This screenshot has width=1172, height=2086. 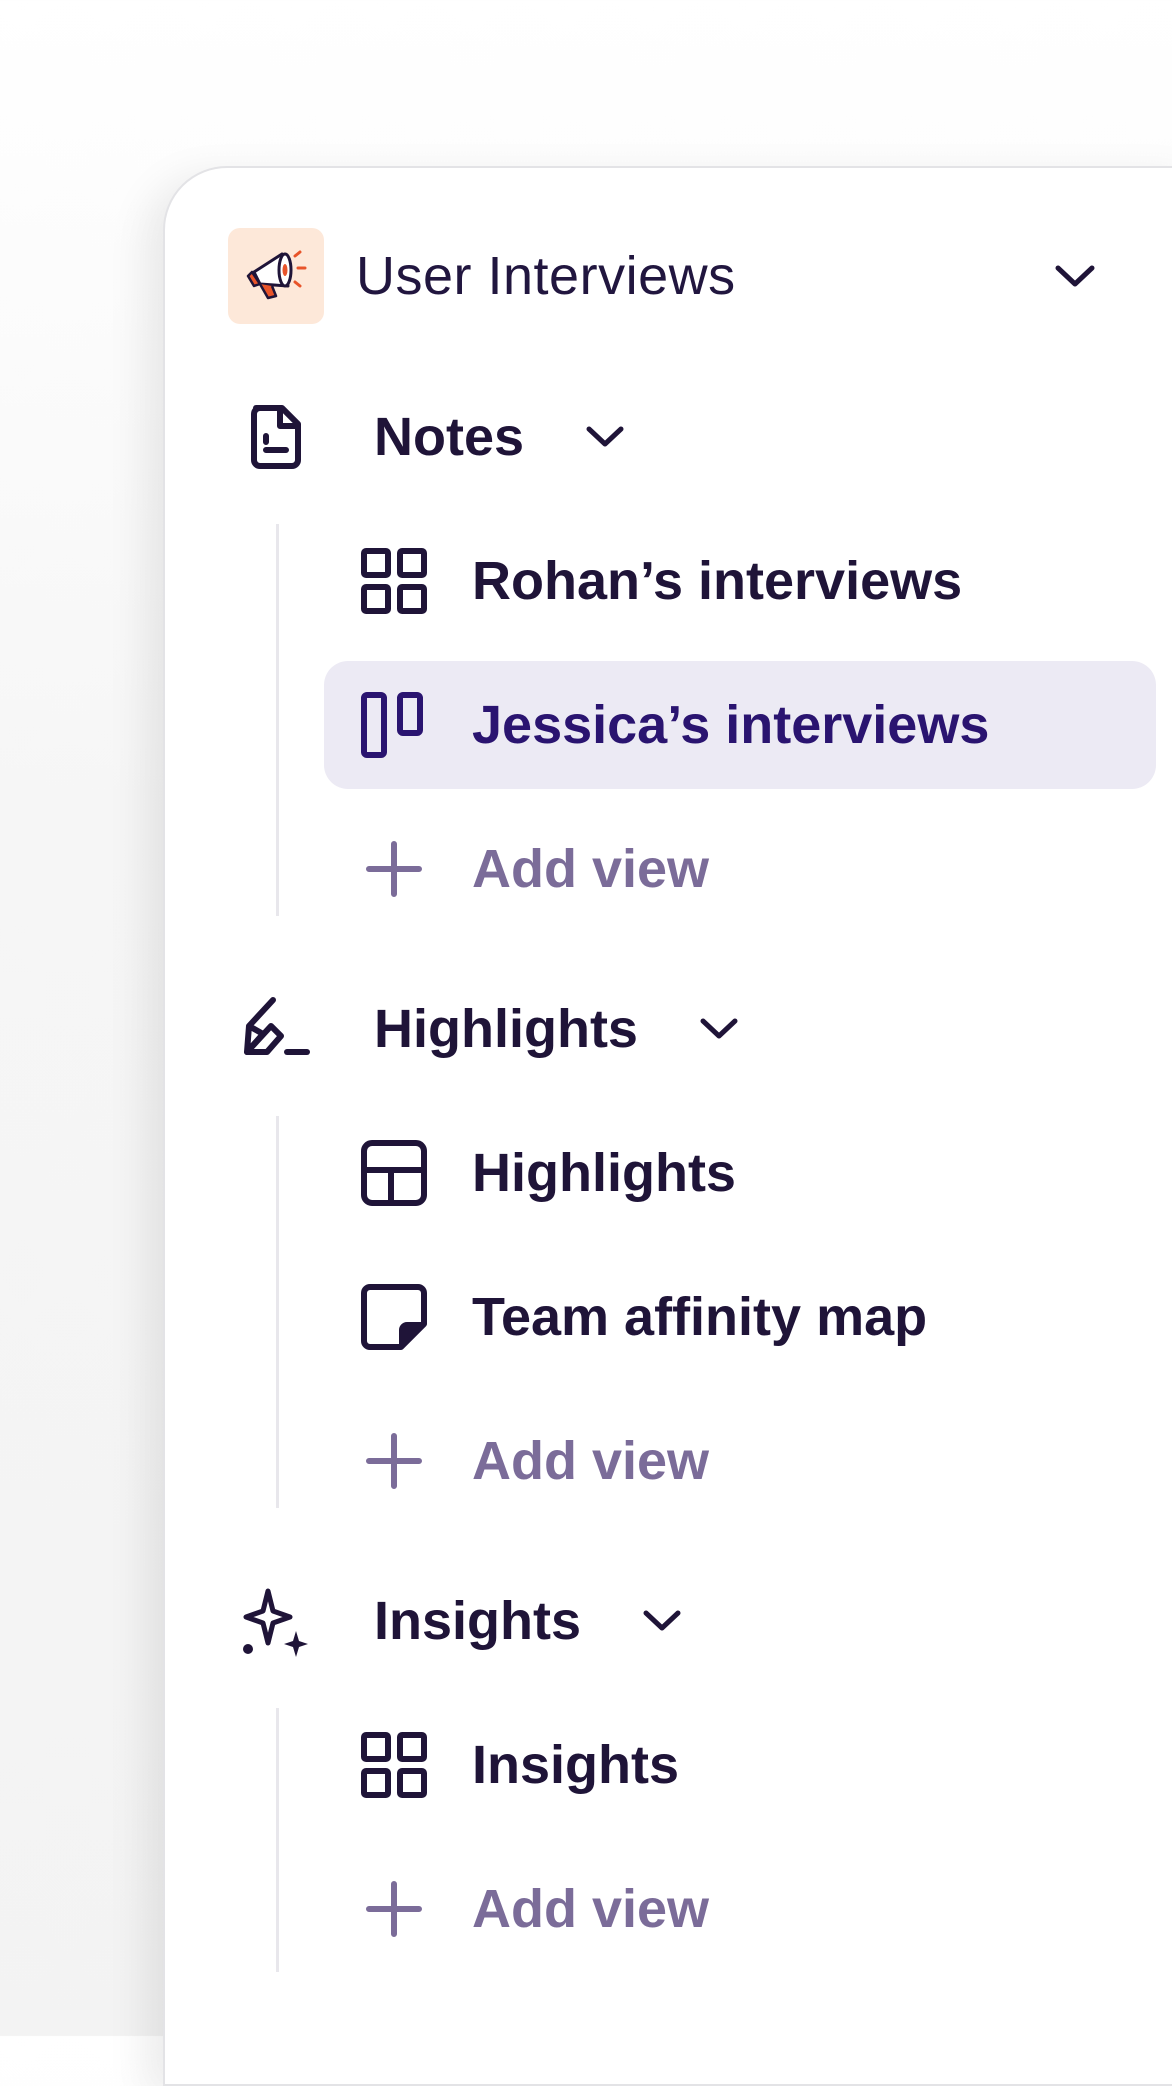 I want to click on section-label: Insights, so click(x=478, y=1621).